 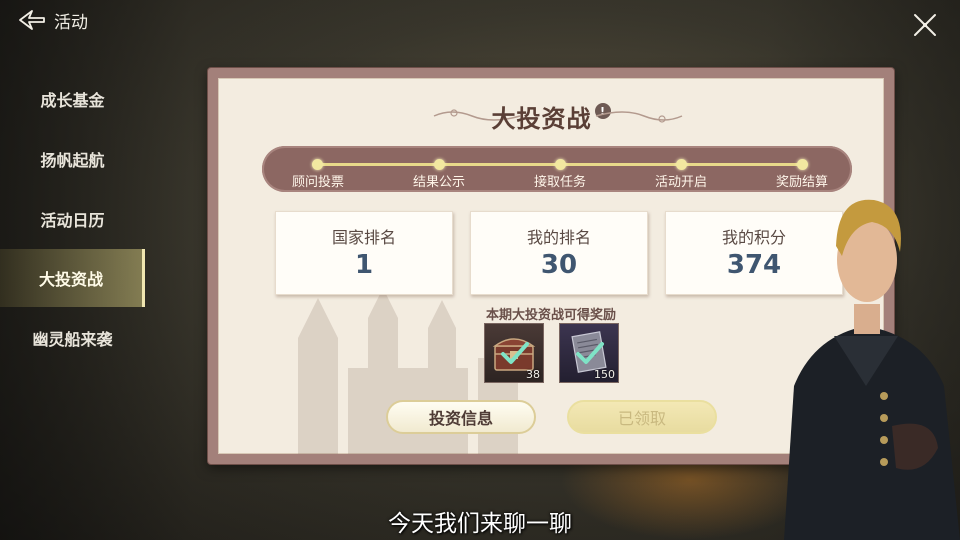 I want to click on dialogue-subtitle: 今天我们来聊一聊, so click(x=480, y=524).